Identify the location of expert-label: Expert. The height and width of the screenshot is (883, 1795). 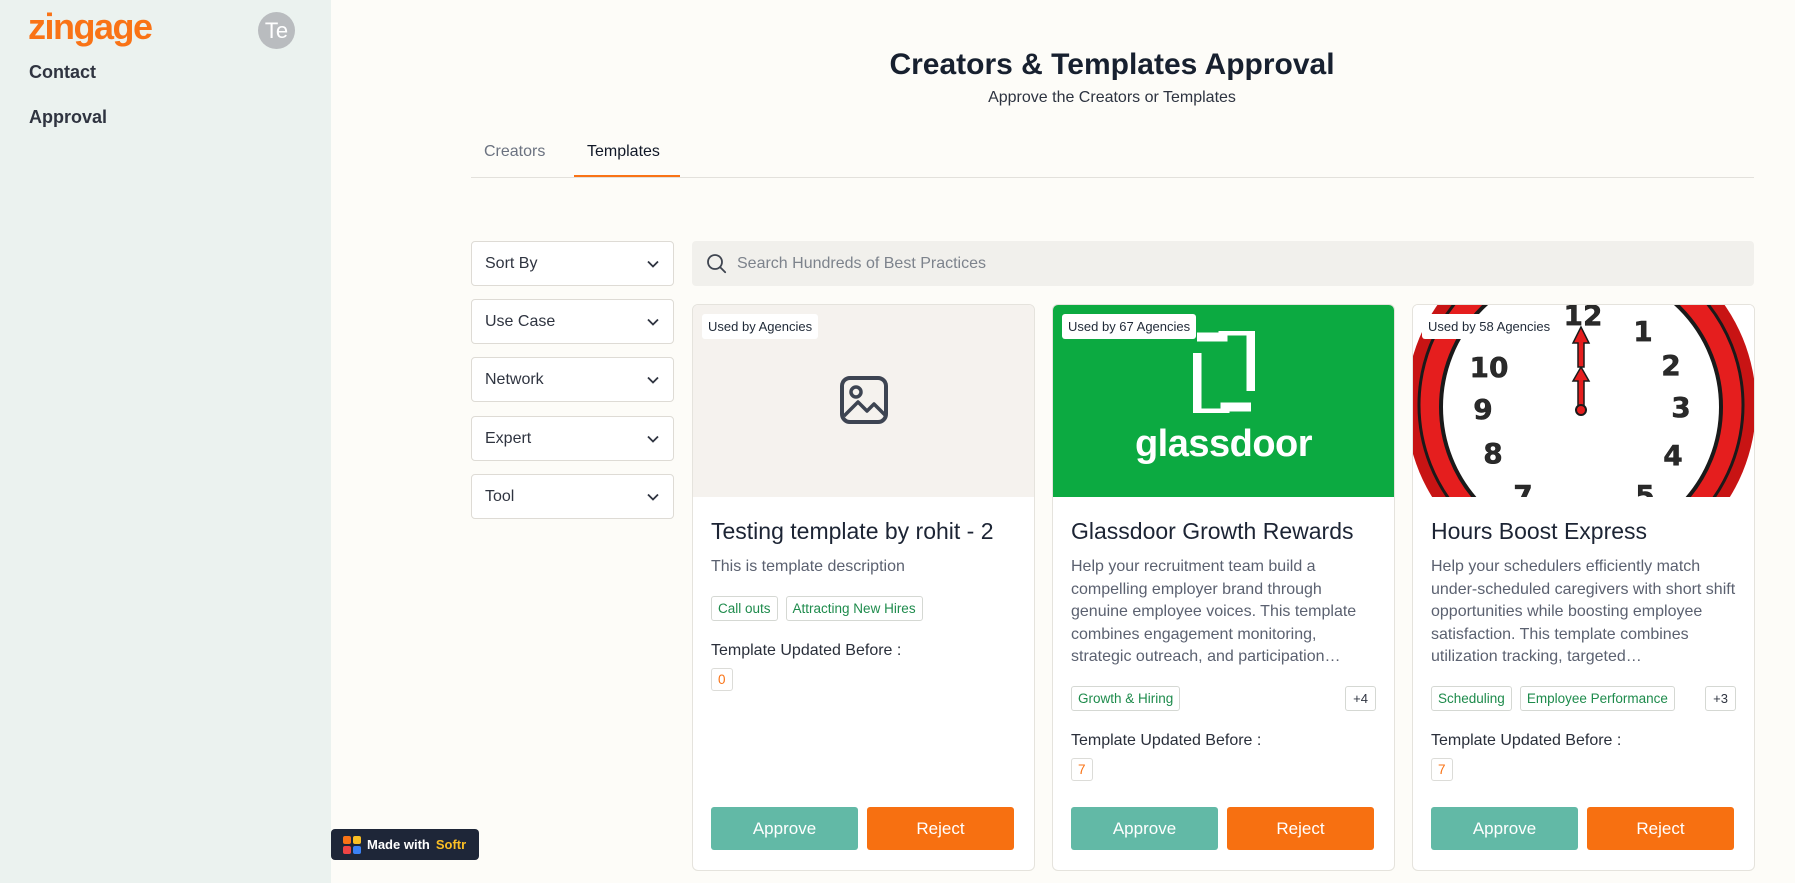
(508, 438).